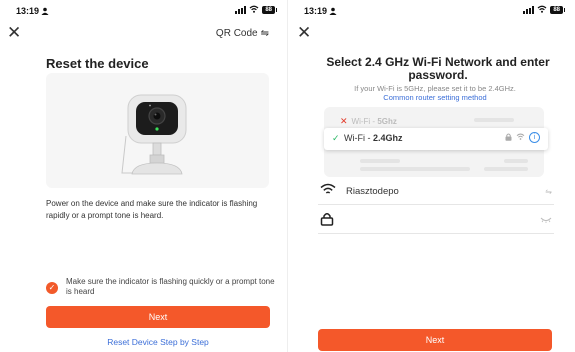 Image resolution: width=575 pixels, height=352 pixels. I want to click on qr-code-button: QR Code ⇋, so click(242, 33).